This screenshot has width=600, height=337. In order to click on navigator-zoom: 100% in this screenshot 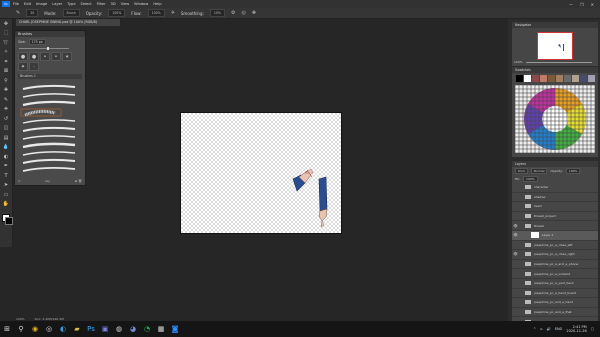, I will do `click(518, 62)`.